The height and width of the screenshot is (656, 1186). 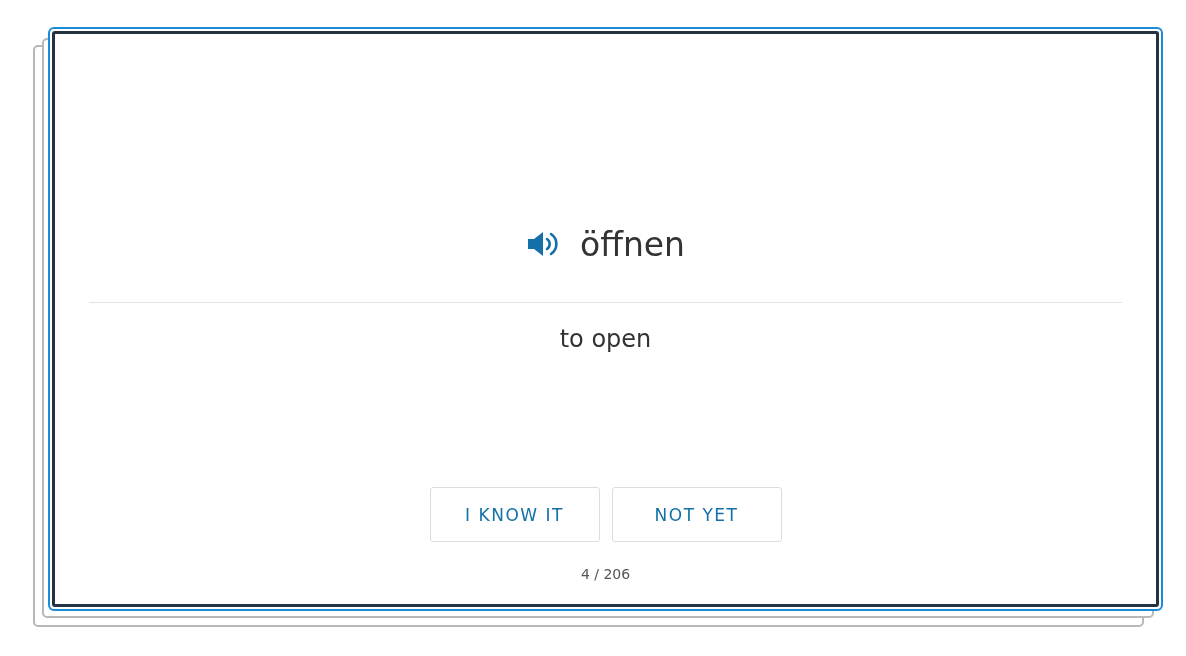 What do you see at coordinates (696, 514) in the screenshot?
I see `answer-button: NOT YET` at bounding box center [696, 514].